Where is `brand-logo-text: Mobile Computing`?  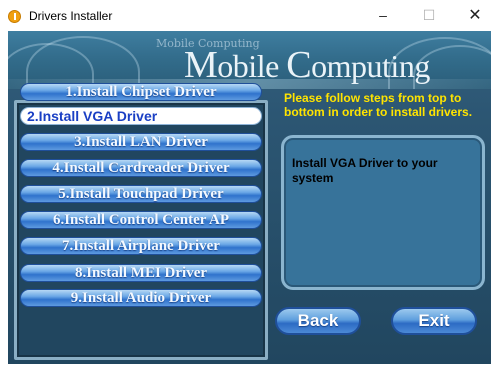
brand-logo-text: Mobile Computing is located at coordinates (307, 65).